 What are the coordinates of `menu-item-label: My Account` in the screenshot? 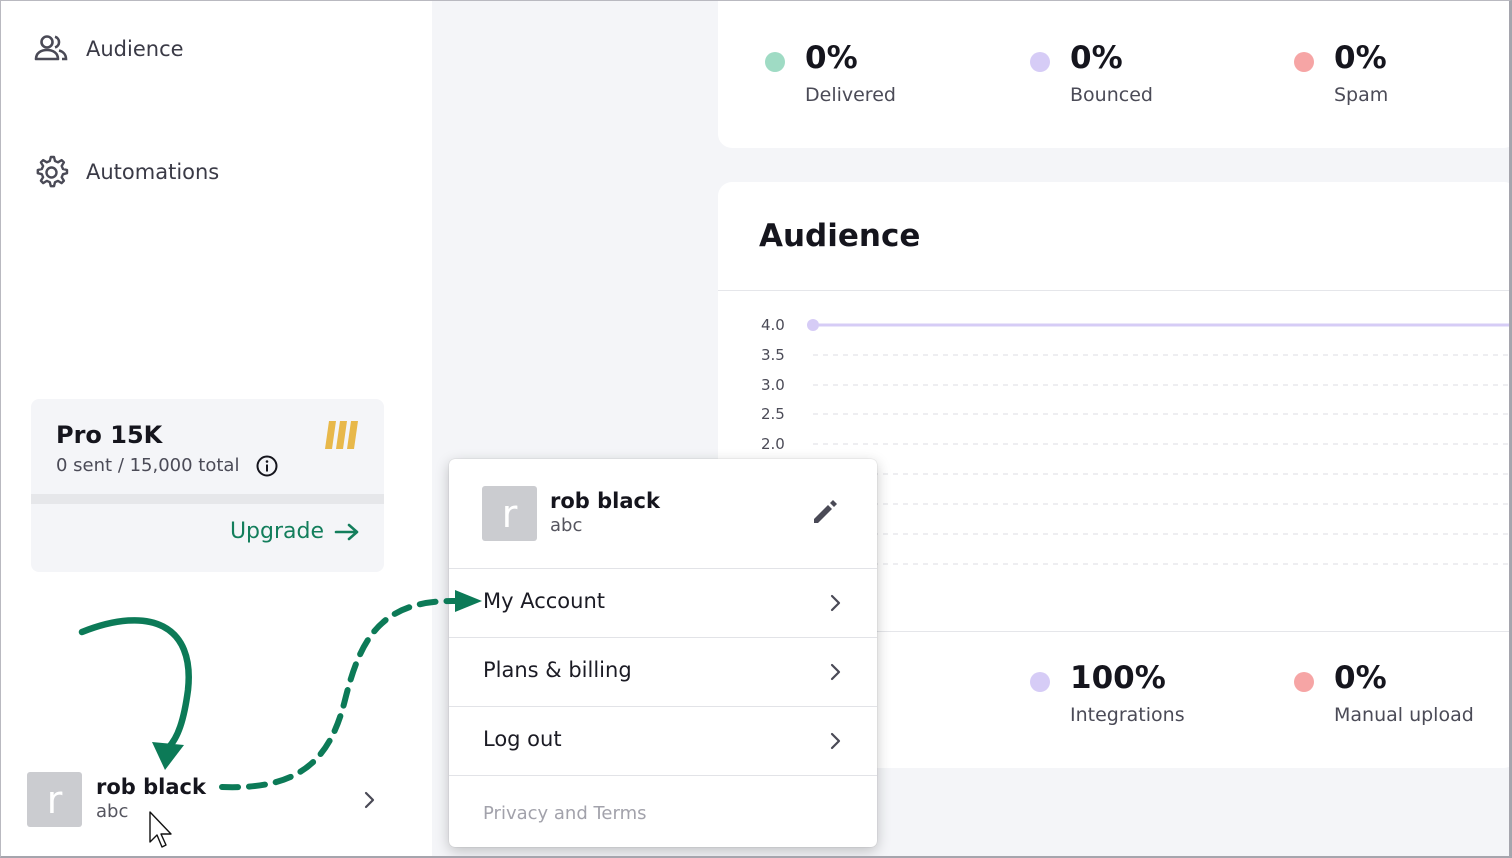 It's located at (544, 601).